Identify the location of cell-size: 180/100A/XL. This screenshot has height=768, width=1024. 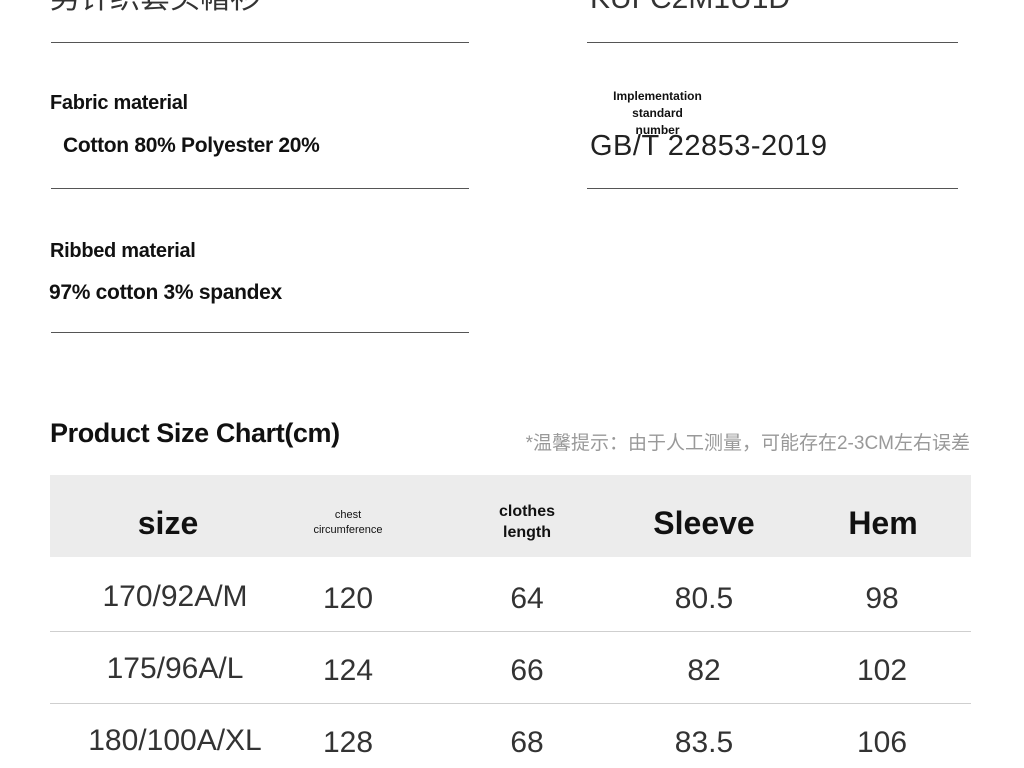
(175, 740).